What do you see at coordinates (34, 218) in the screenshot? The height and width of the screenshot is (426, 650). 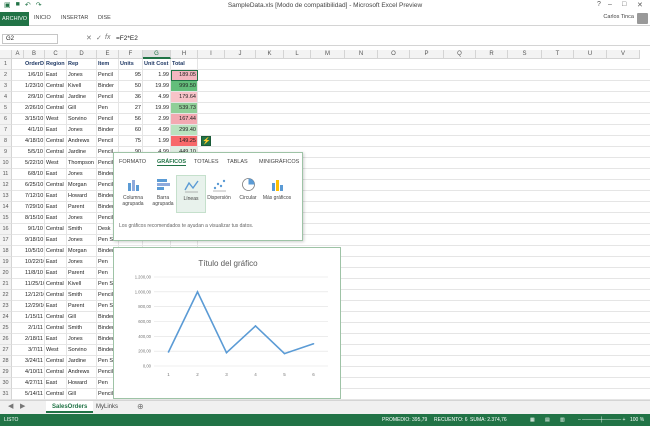 I see `table-cell: 8/15/10` at bounding box center [34, 218].